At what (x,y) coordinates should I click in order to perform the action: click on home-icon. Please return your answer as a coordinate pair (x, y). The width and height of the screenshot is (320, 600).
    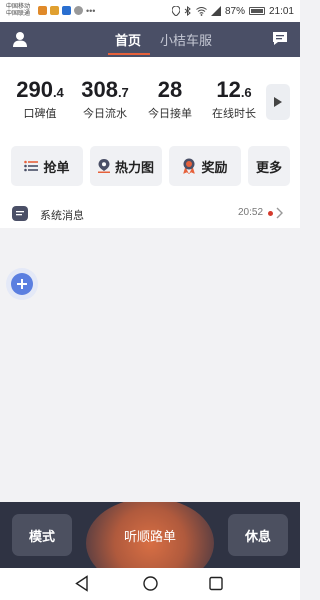
    Looking at the image, I should click on (150, 586).